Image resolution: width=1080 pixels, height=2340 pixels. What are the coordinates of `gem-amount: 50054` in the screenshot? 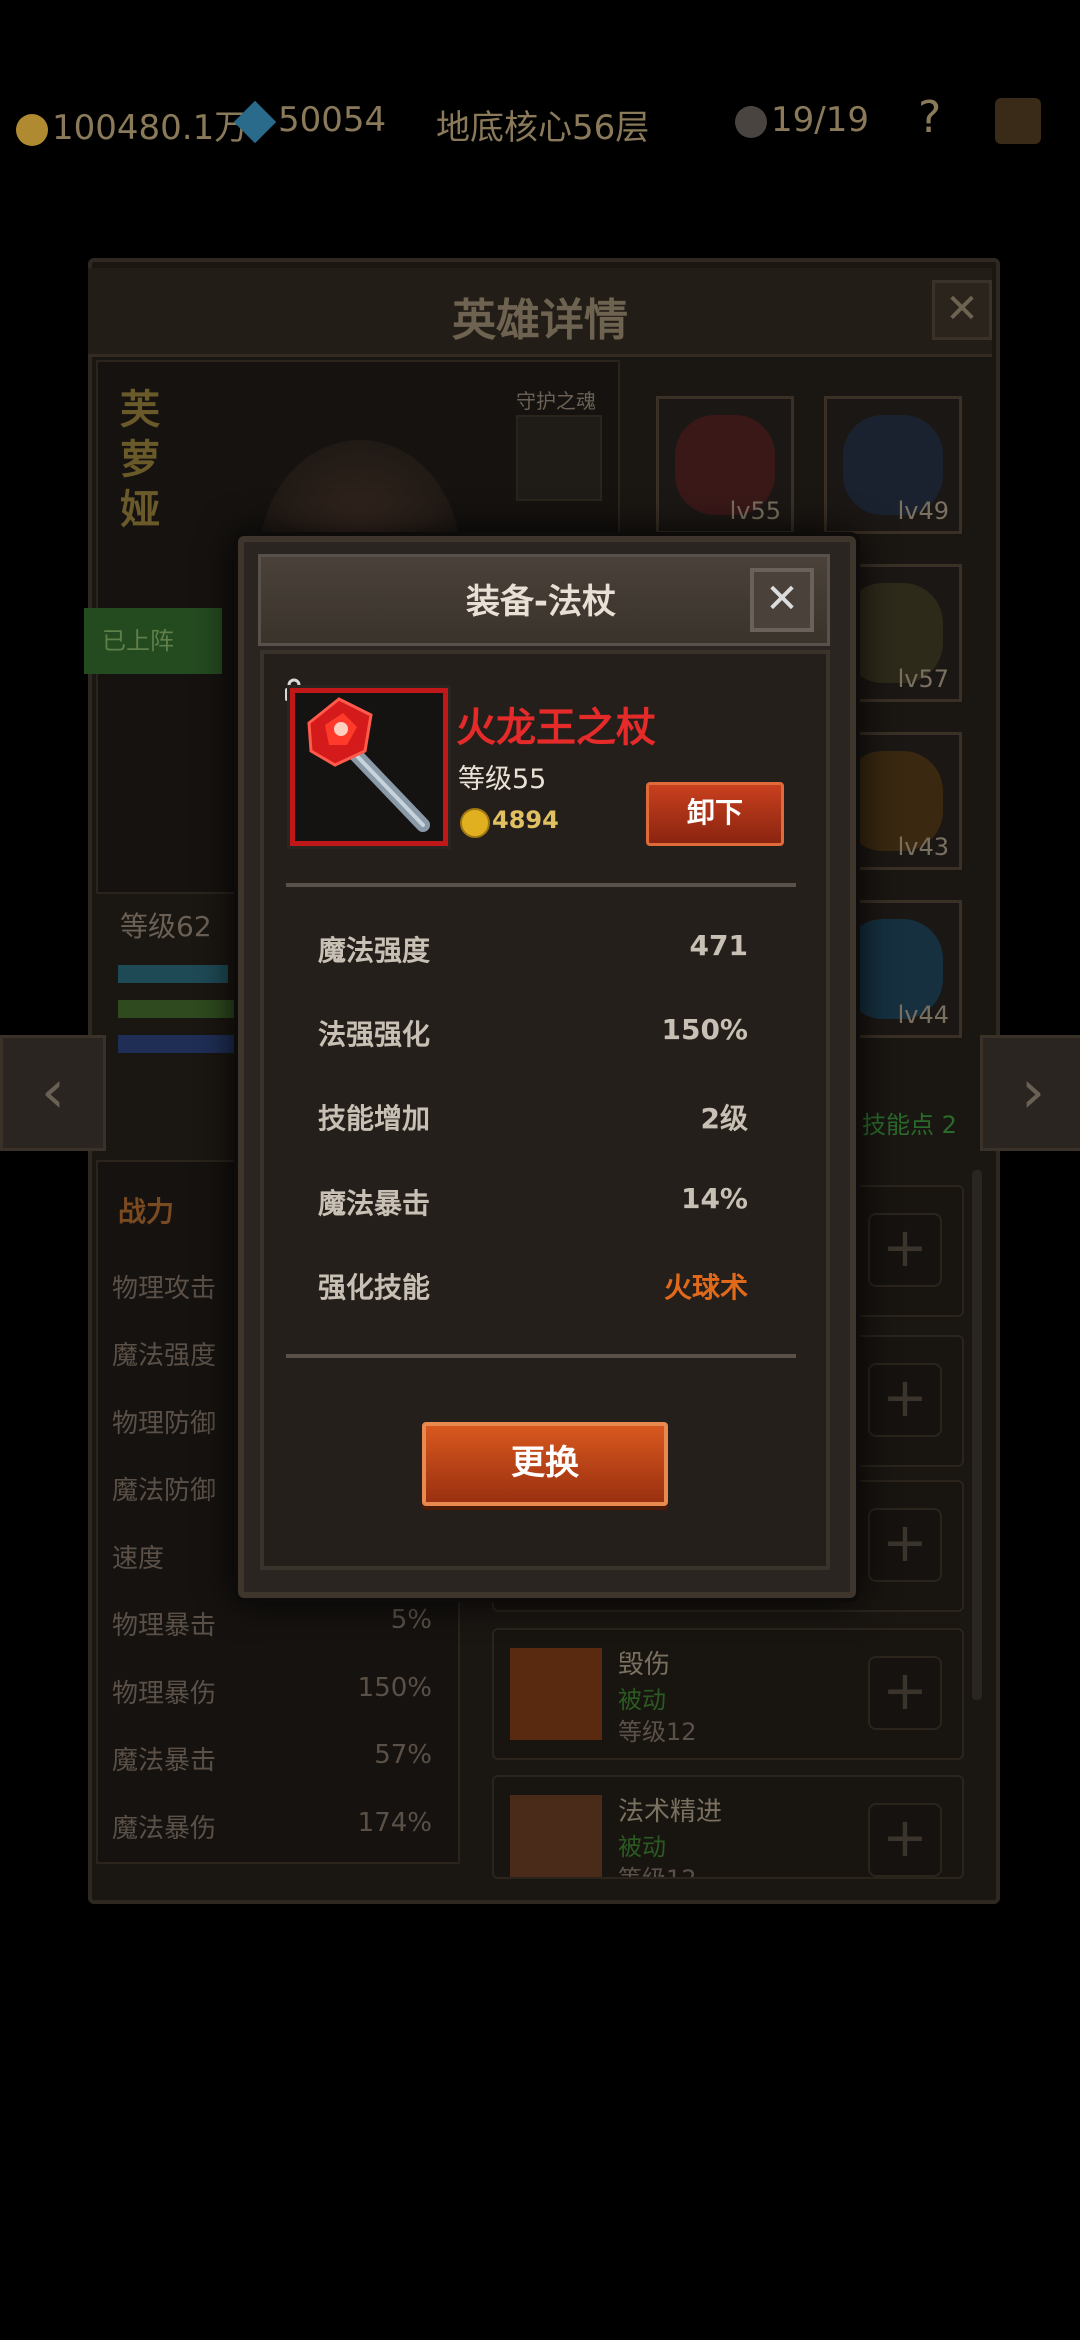 It's located at (332, 120).